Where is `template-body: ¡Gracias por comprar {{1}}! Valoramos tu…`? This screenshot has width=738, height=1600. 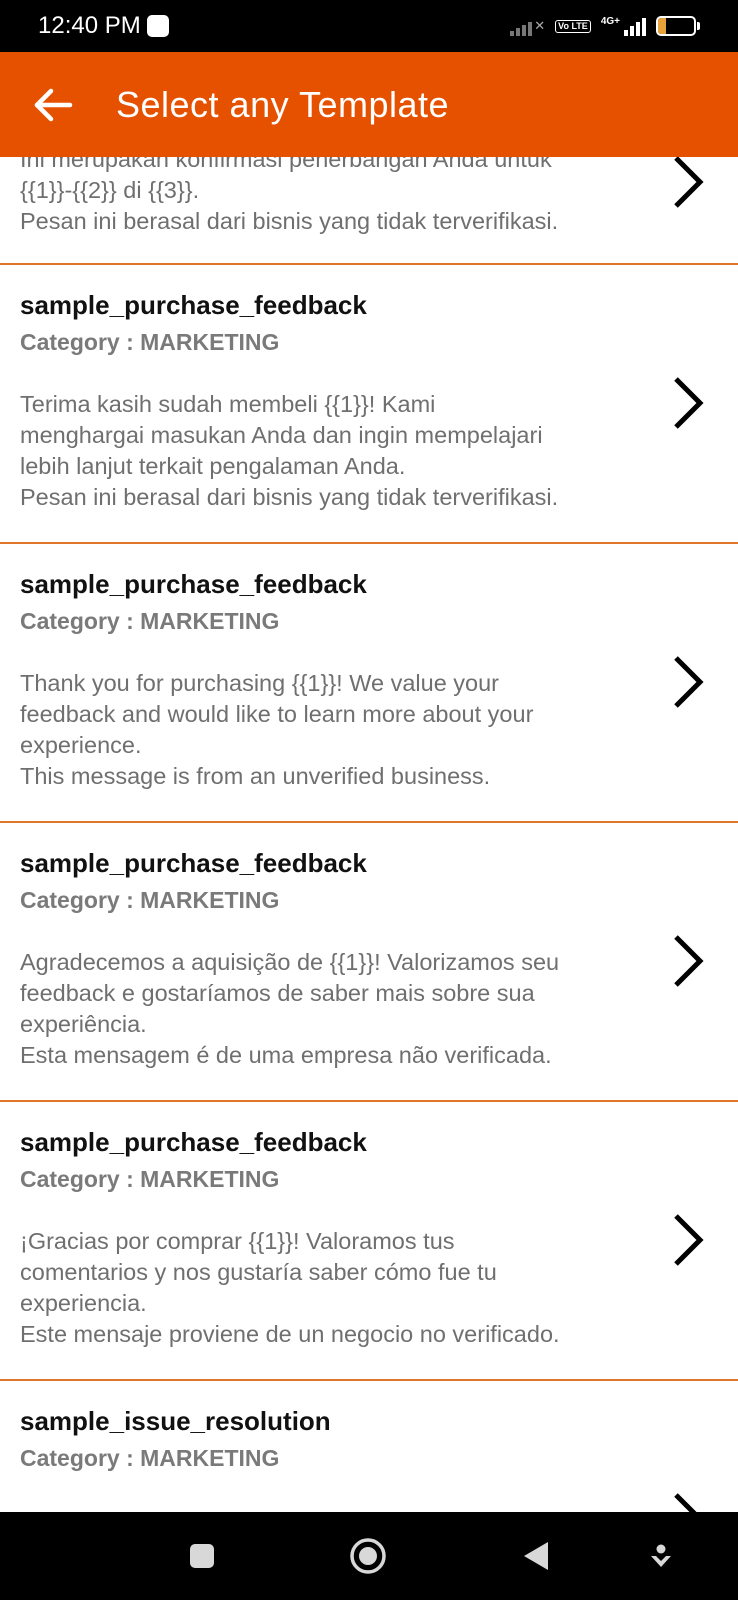
template-body: ¡Gracias por comprar {{1}}! Valoramos tu… is located at coordinates (290, 1287).